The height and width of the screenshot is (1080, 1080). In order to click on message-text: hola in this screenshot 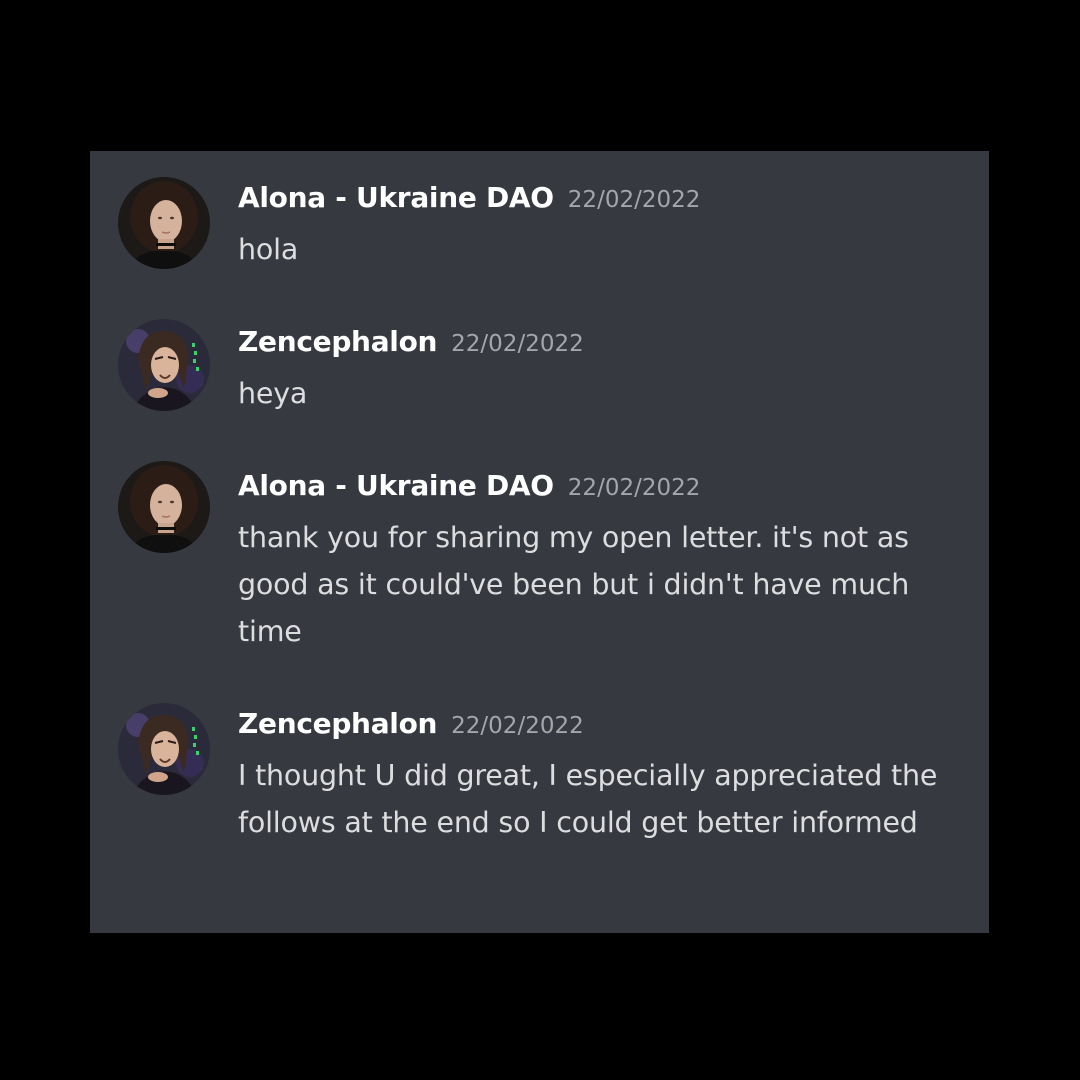, I will do `click(268, 249)`.